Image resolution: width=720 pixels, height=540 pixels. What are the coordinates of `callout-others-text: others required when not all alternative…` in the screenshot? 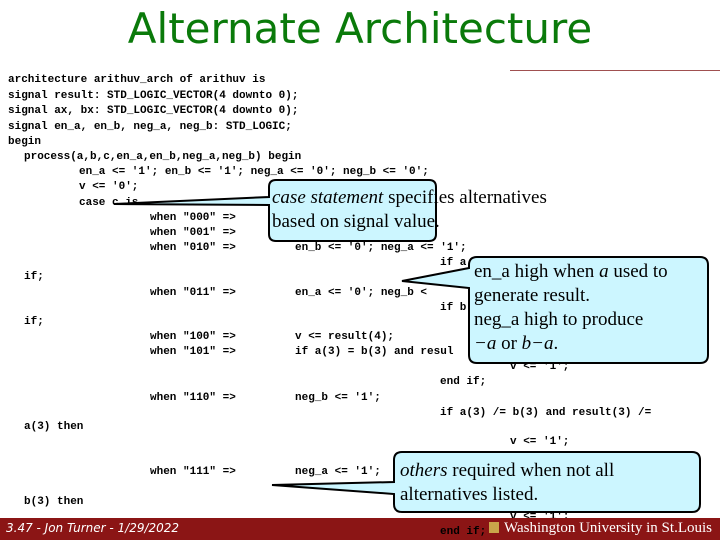 It's located at (507, 483).